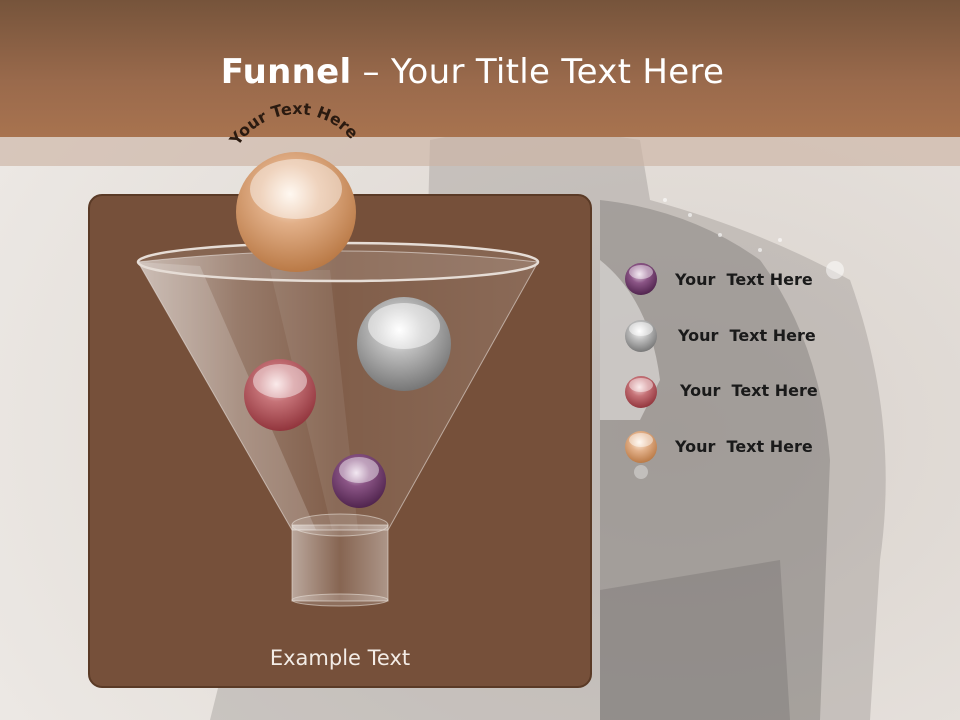 The width and height of the screenshot is (960, 720). I want to click on legend-label-4: Your Text Here, so click(744, 446).